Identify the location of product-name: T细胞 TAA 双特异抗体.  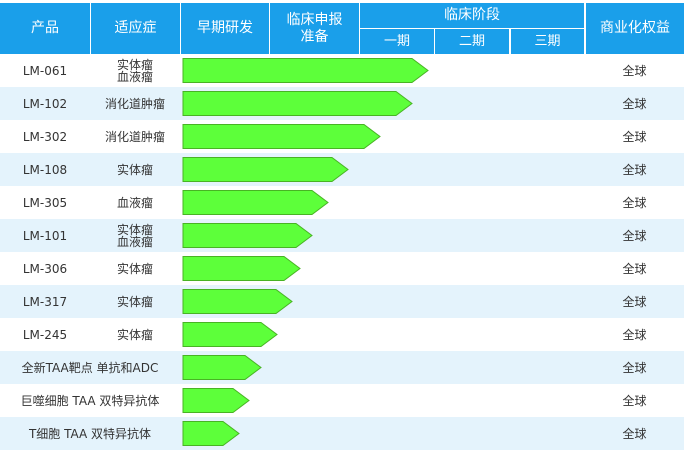
(90, 433).